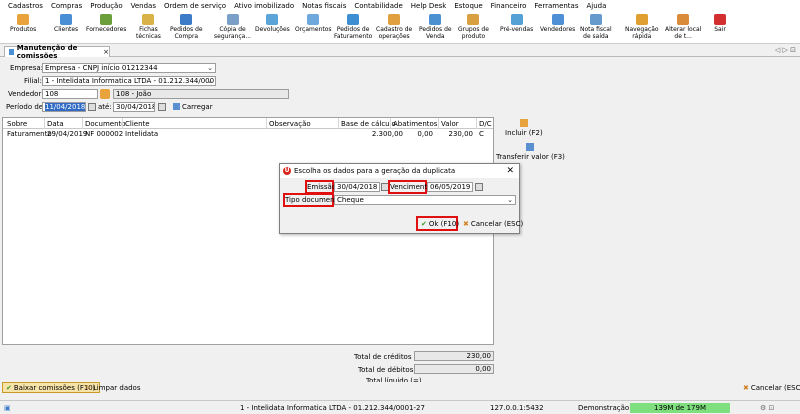 This screenshot has width=800, height=414. I want to click on menu-item: Ordem de serviço, so click(195, 6).